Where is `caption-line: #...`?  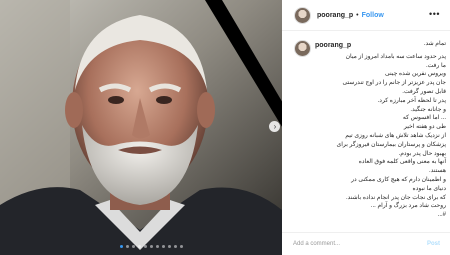
caption-line: #... is located at coordinates (441, 215).